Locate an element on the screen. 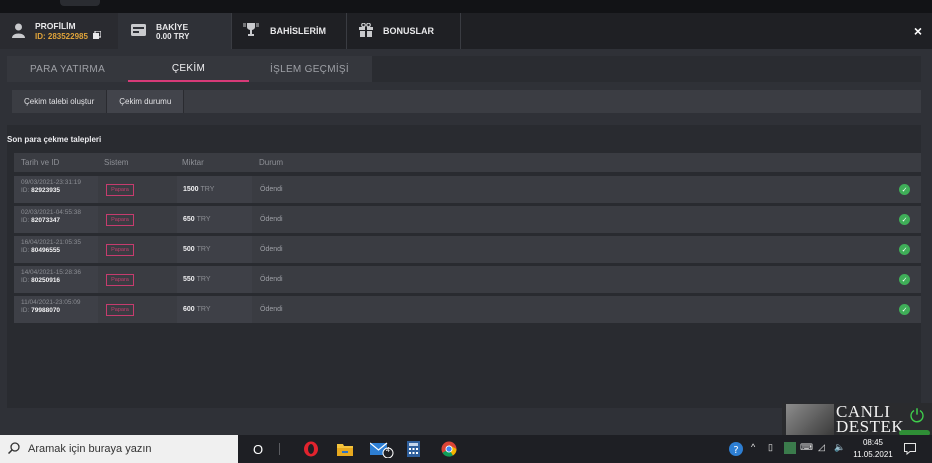 The width and height of the screenshot is (932, 463). row-id: ID: 82923935 is located at coordinates (59, 190).